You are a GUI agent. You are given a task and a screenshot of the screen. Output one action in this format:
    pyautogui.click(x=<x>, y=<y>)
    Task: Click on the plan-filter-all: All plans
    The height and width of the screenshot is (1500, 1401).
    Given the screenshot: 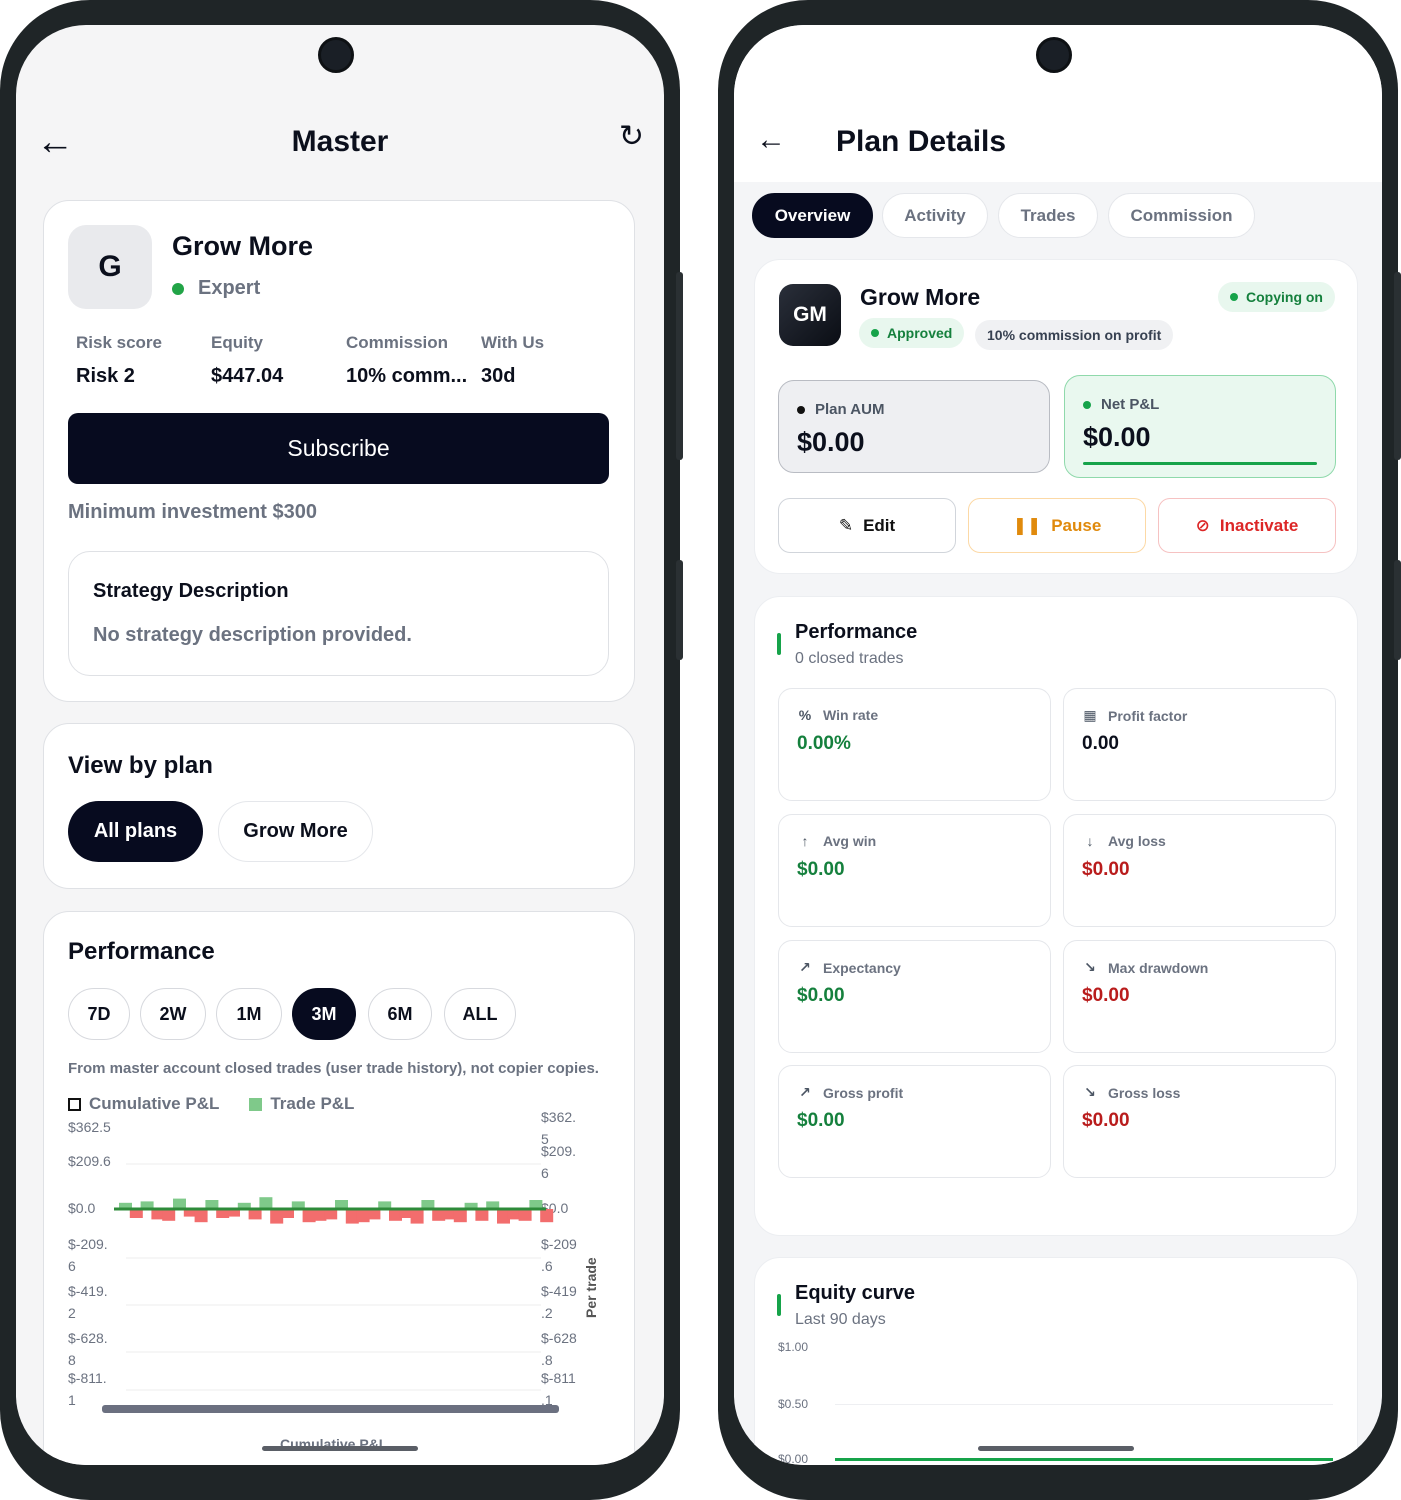 What is the action you would take?
    pyautogui.click(x=135, y=831)
    